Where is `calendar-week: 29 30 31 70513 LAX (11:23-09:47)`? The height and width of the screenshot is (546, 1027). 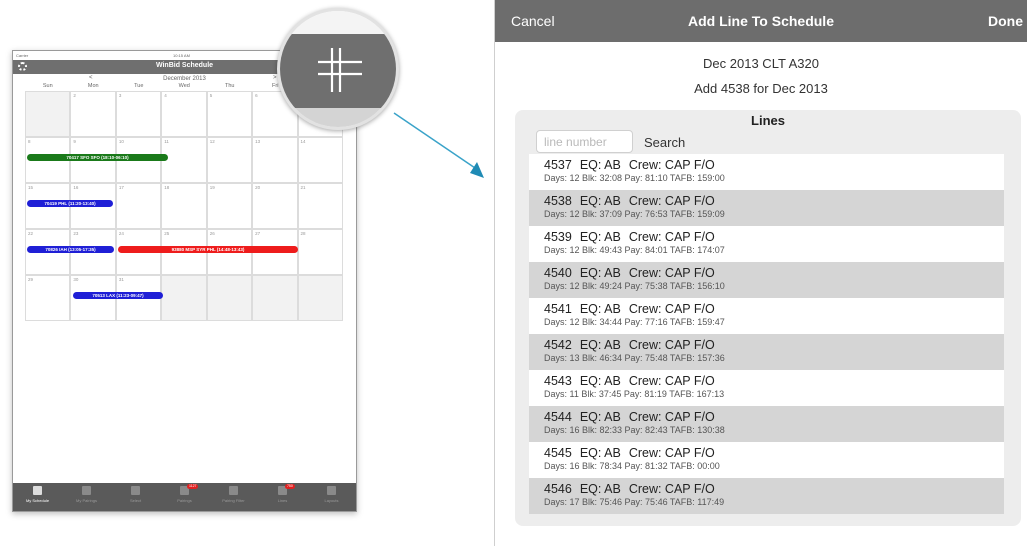
calendar-week: 29 30 31 70513 LAX (11:23-09:47) is located at coordinates (184, 298).